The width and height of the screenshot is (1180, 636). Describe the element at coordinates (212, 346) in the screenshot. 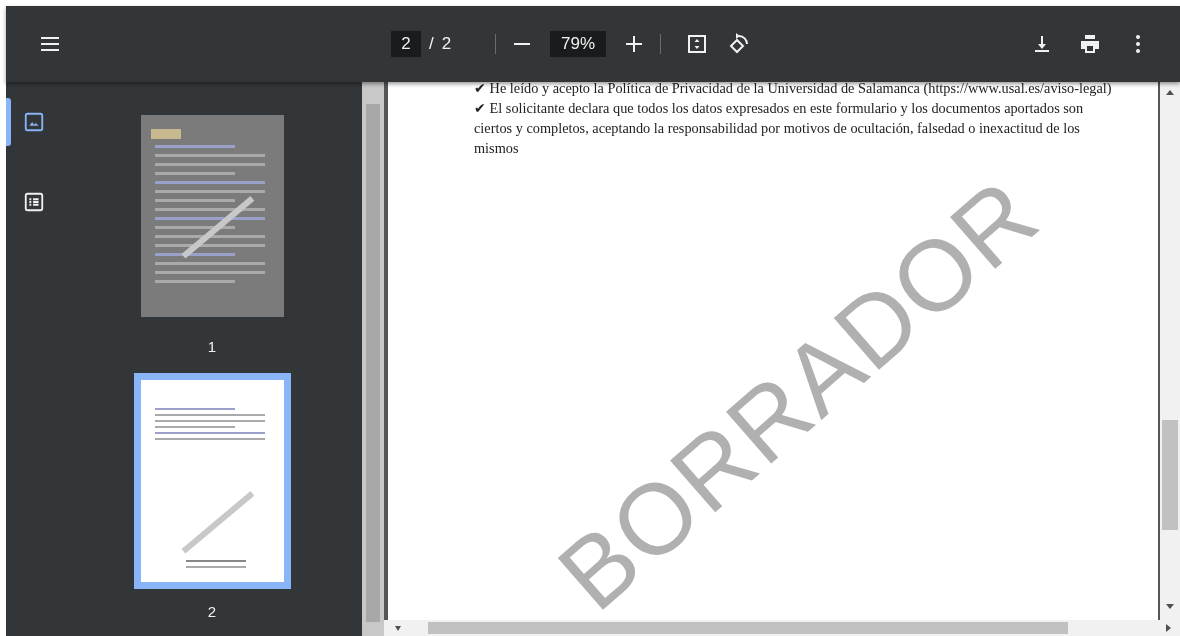

I see `page-number: 1` at that location.